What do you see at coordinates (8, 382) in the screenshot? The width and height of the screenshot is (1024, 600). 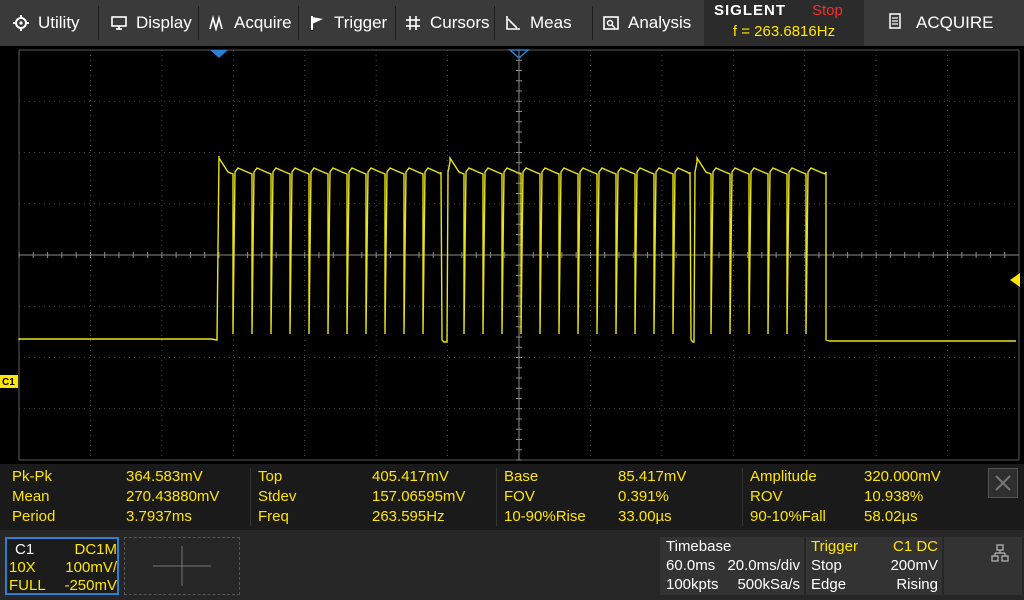 I see `channel1-marker-label: C1` at bounding box center [8, 382].